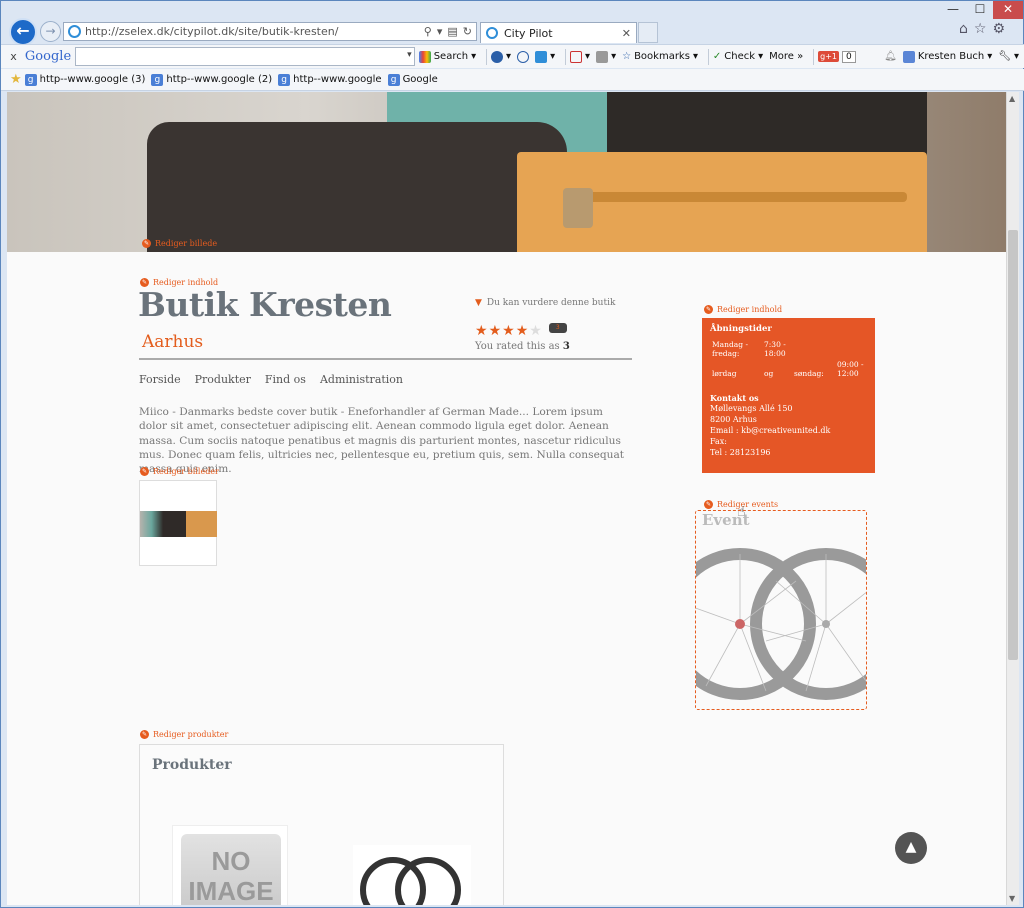 The height and width of the screenshot is (908, 1024). What do you see at coordinates (786, 56) in the screenshot?
I see `more-button: More »` at bounding box center [786, 56].